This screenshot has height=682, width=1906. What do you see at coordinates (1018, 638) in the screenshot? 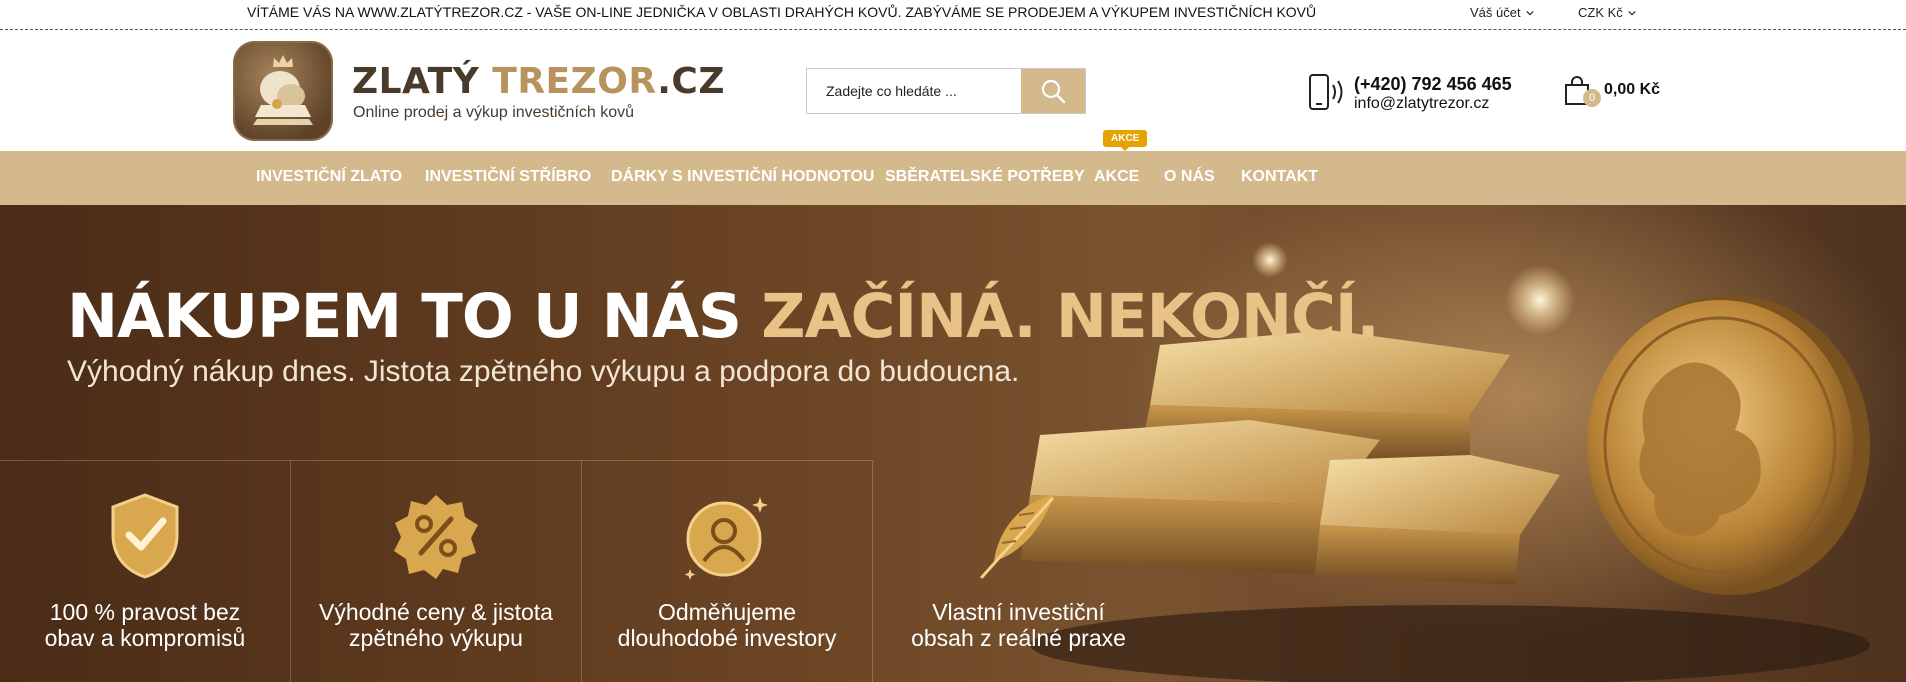
I see `feature-text-line2: obsah z reálné praxe` at bounding box center [1018, 638].